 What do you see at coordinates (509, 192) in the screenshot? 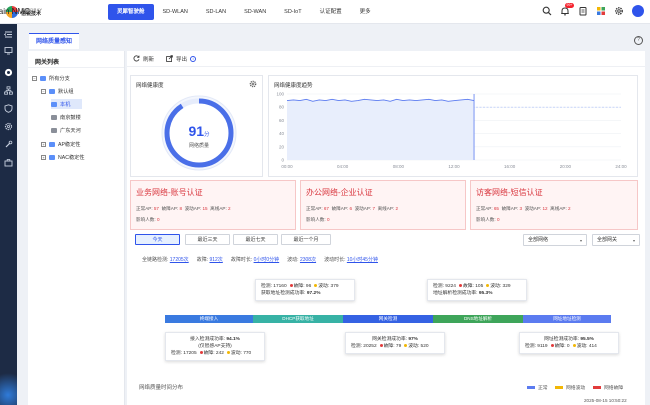
I see `biz-card-title: 访客网络-短信认证` at bounding box center [509, 192].